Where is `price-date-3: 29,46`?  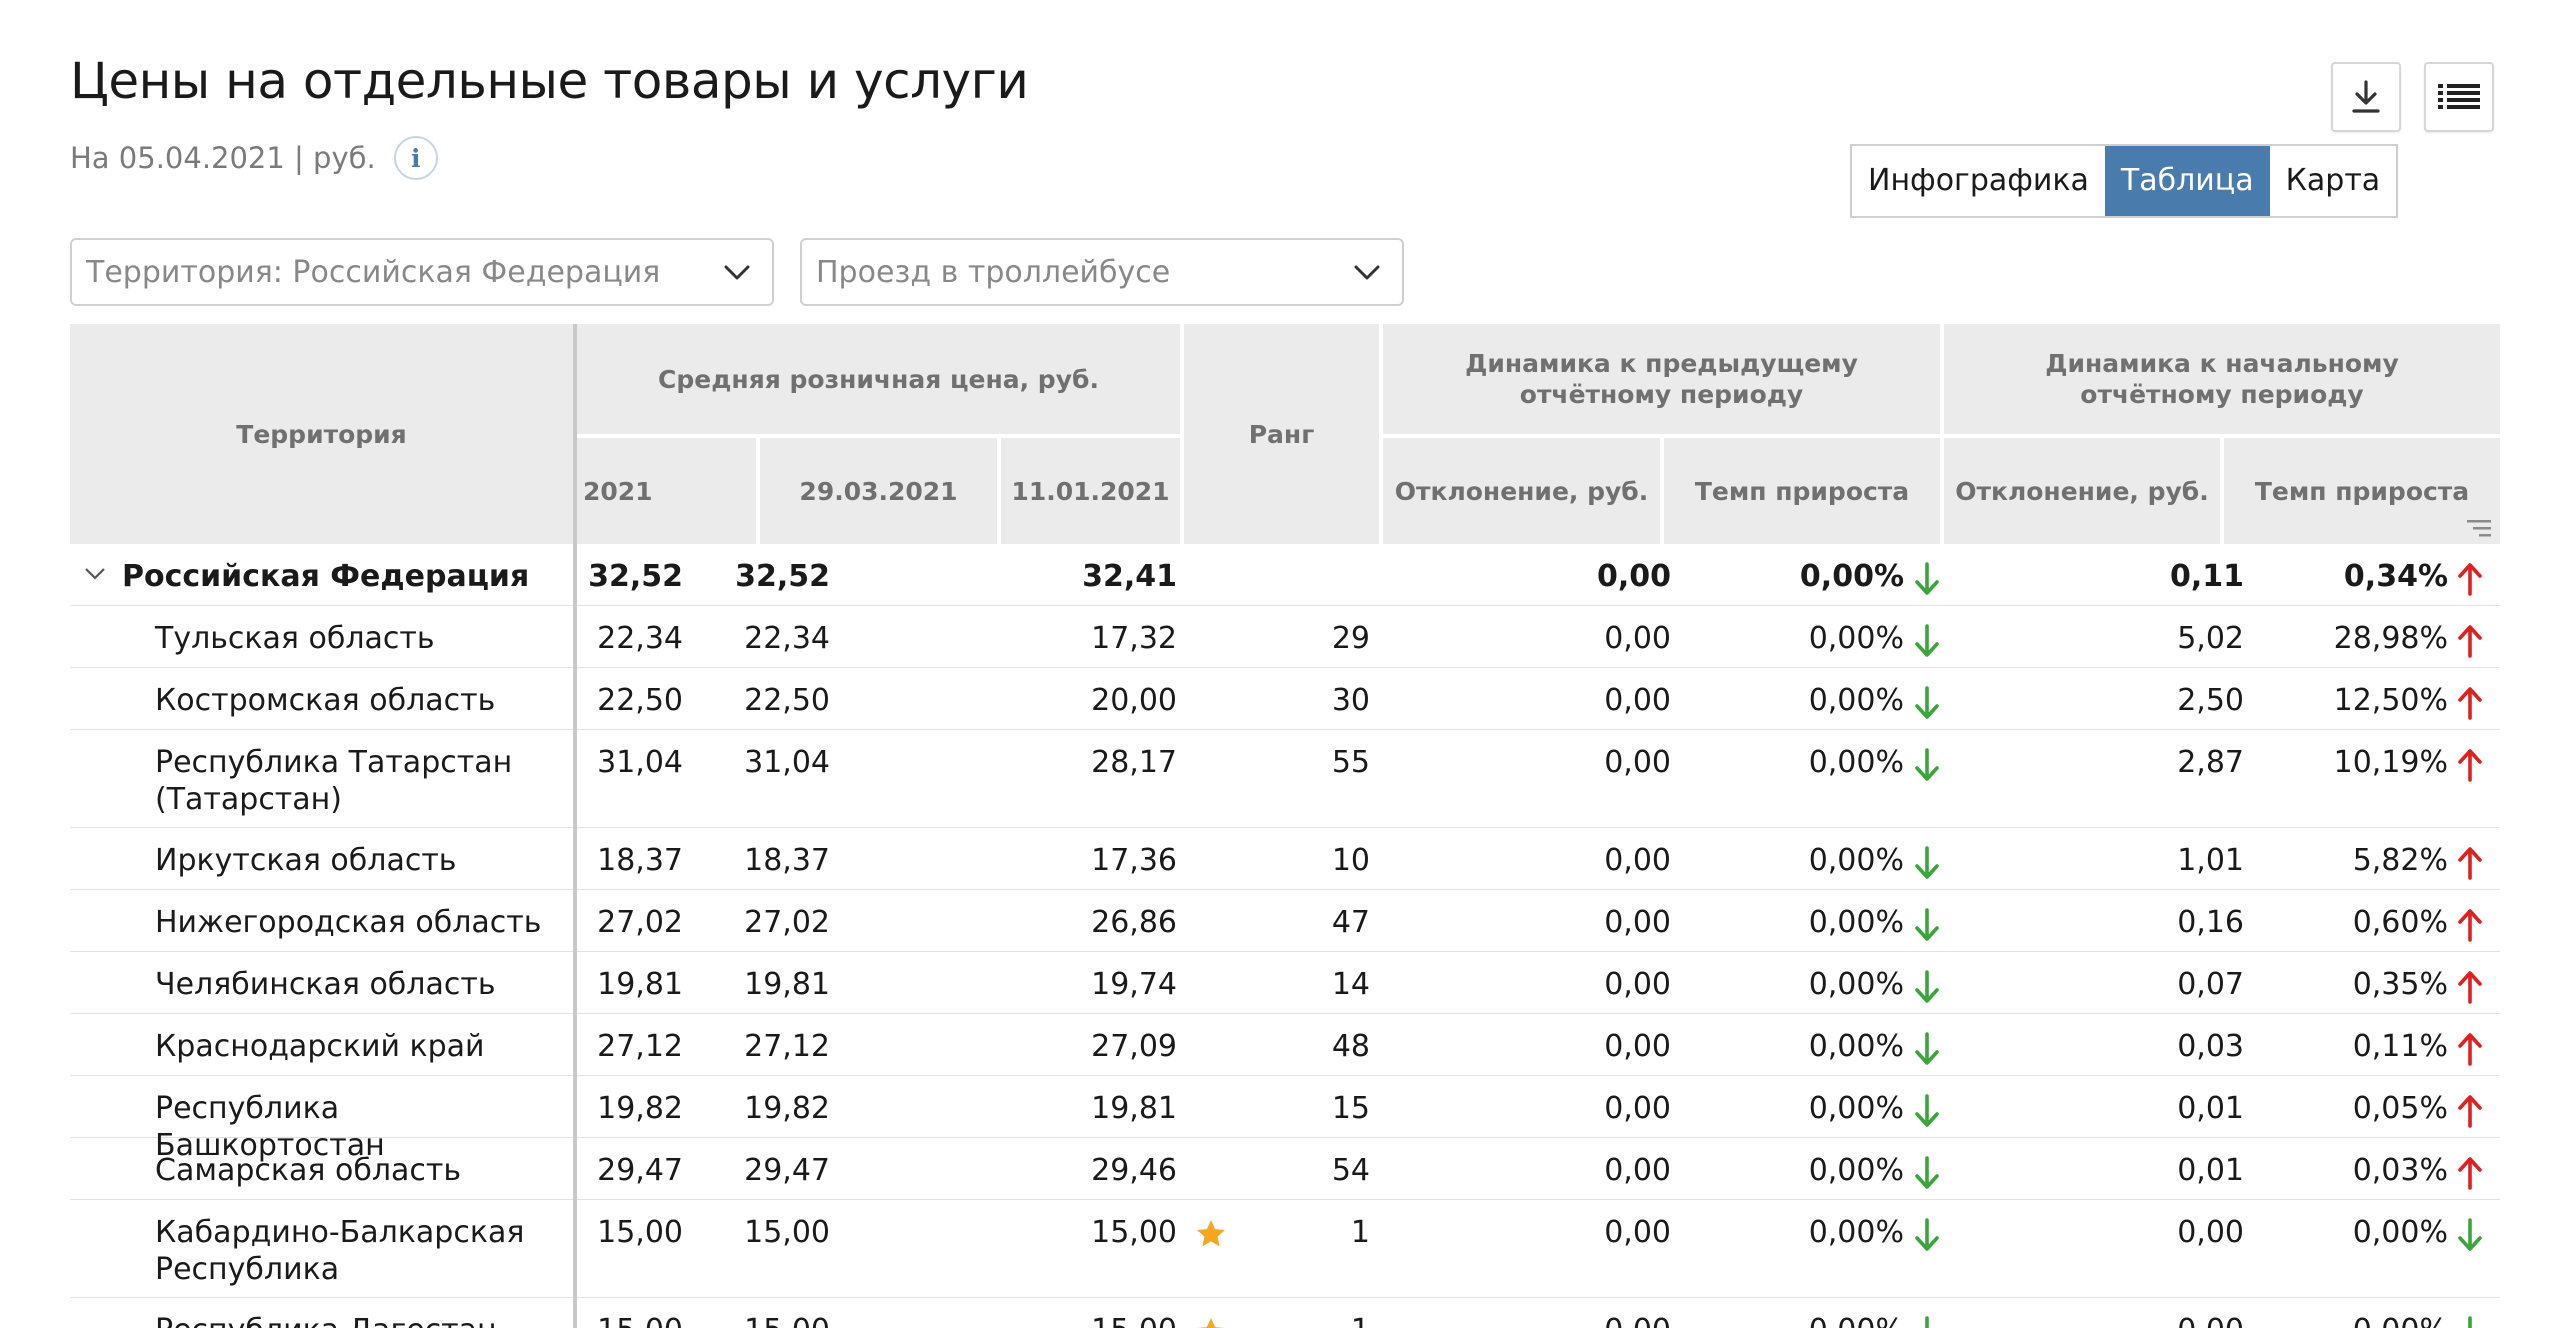 price-date-3: 29,46 is located at coordinates (1134, 1170).